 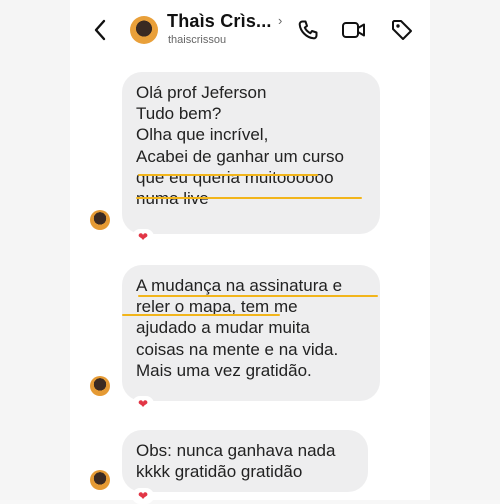 What do you see at coordinates (197, 40) in the screenshot?
I see `contact-username: thaiscrissou` at bounding box center [197, 40].